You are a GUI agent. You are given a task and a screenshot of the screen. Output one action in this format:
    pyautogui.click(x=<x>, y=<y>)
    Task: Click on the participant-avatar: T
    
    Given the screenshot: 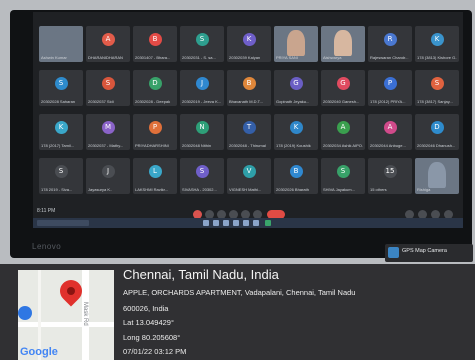 What is the action you would take?
    pyautogui.click(x=249, y=127)
    